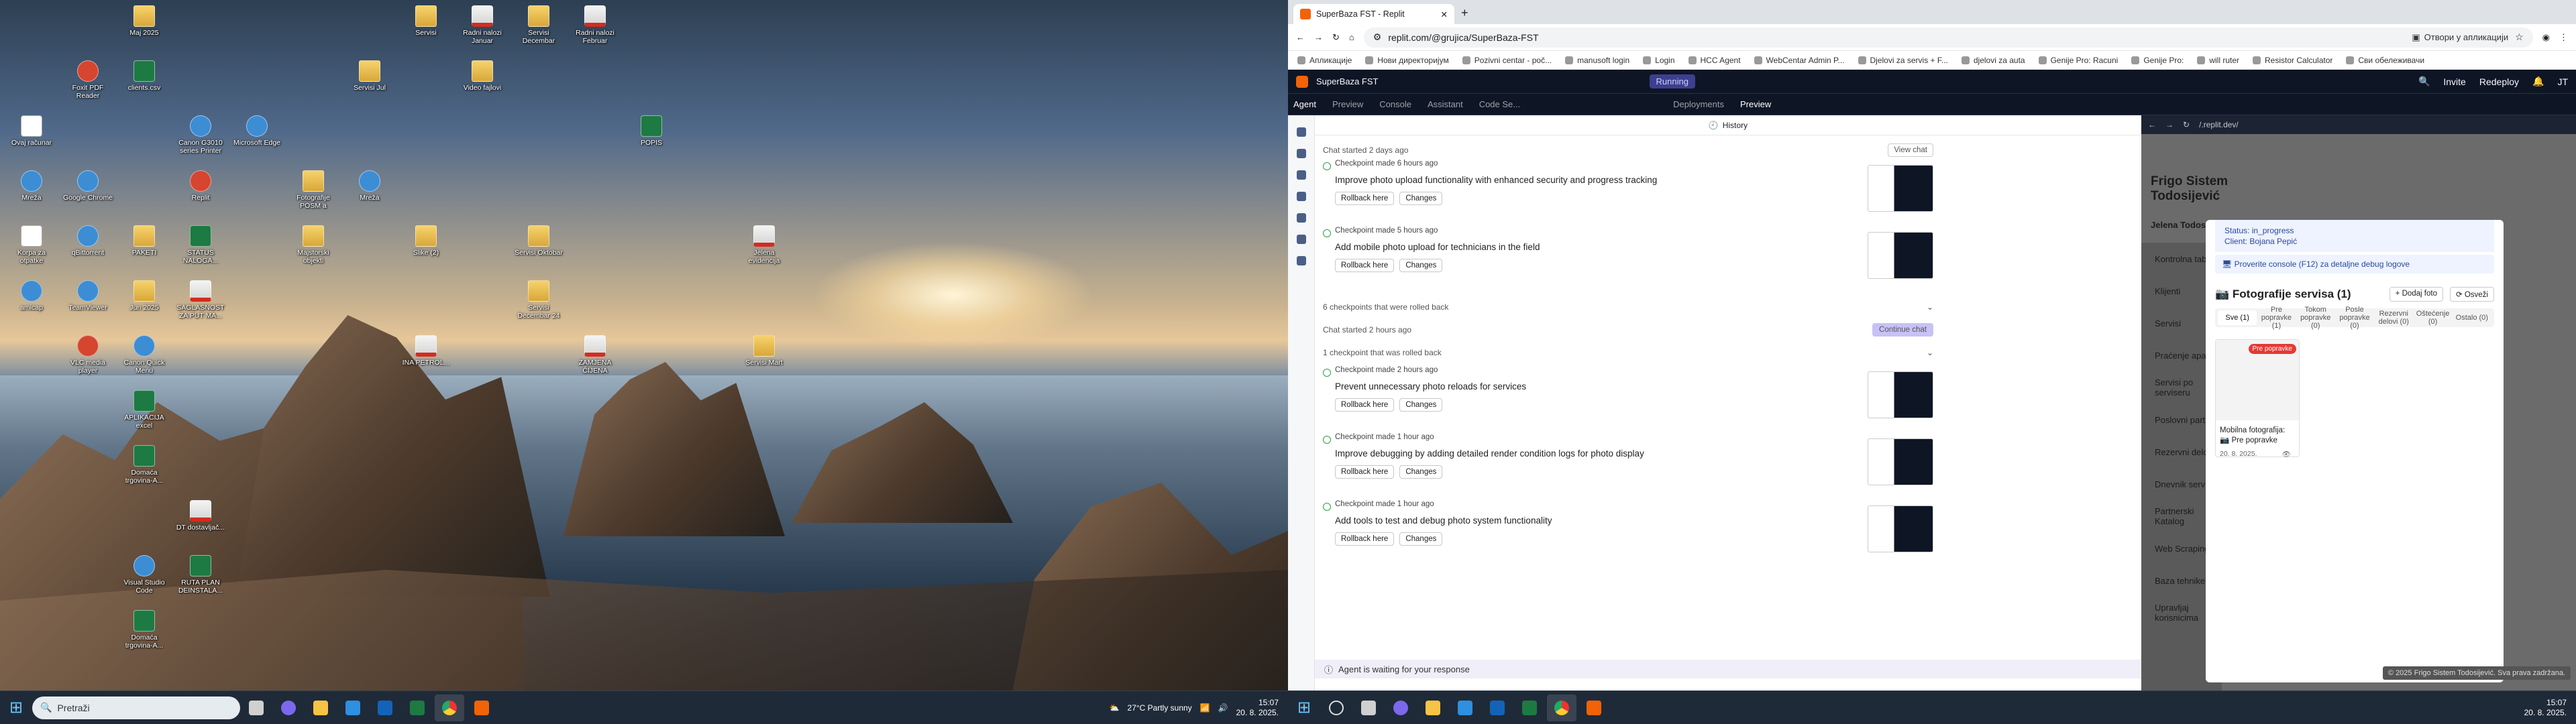  I want to click on desktop-icon: TeamViewer, so click(88, 296).